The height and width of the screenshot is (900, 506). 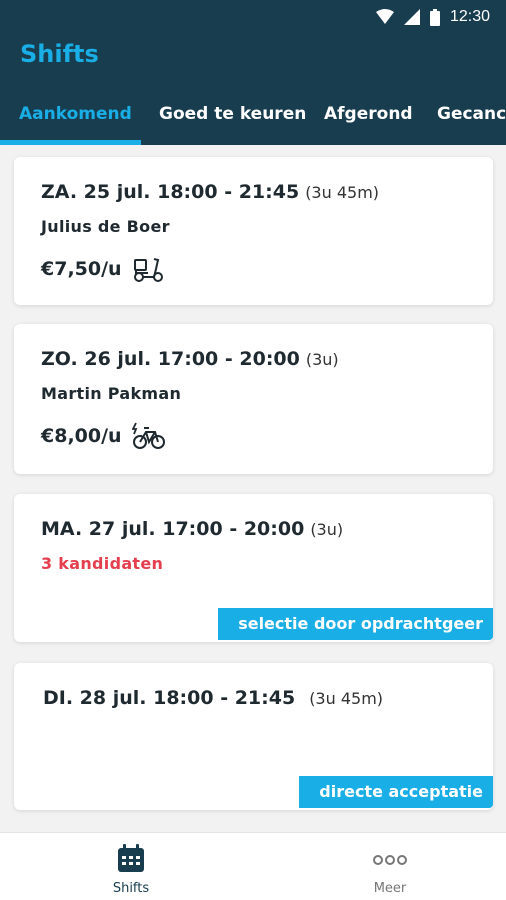 What do you see at coordinates (368, 121) in the screenshot?
I see `tab-afgerond: Afgerond` at bounding box center [368, 121].